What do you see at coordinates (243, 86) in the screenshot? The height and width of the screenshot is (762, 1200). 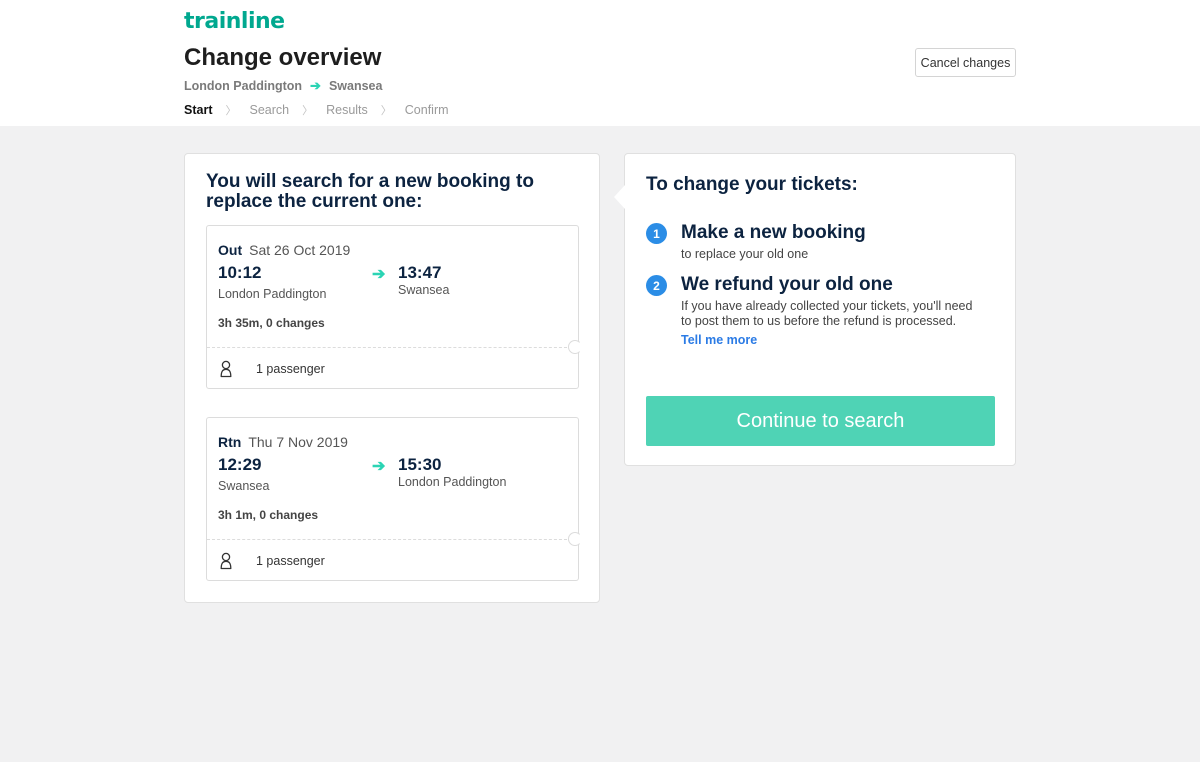 I see `route-from: London Paddington` at bounding box center [243, 86].